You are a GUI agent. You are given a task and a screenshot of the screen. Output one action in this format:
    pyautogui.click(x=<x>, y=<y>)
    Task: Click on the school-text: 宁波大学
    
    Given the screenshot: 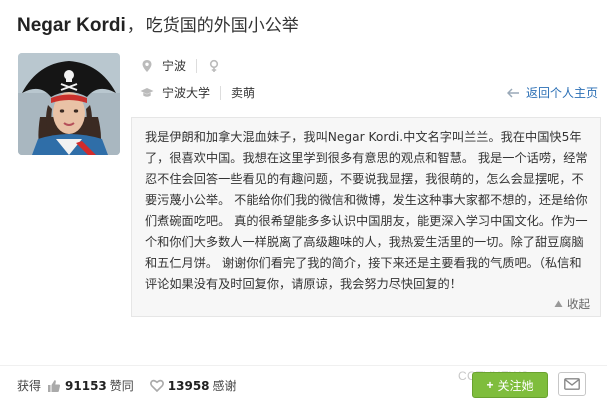 What is the action you would take?
    pyautogui.click(x=186, y=92)
    